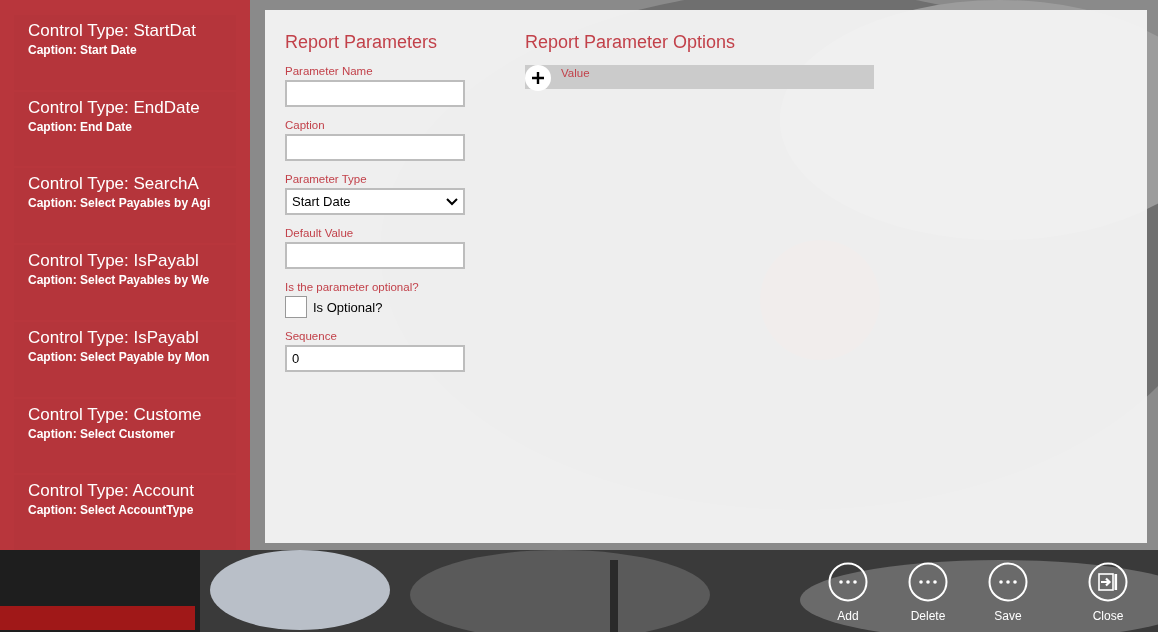  What do you see at coordinates (375, 201) in the screenshot?
I see `dropdown-field: Start Date` at bounding box center [375, 201].